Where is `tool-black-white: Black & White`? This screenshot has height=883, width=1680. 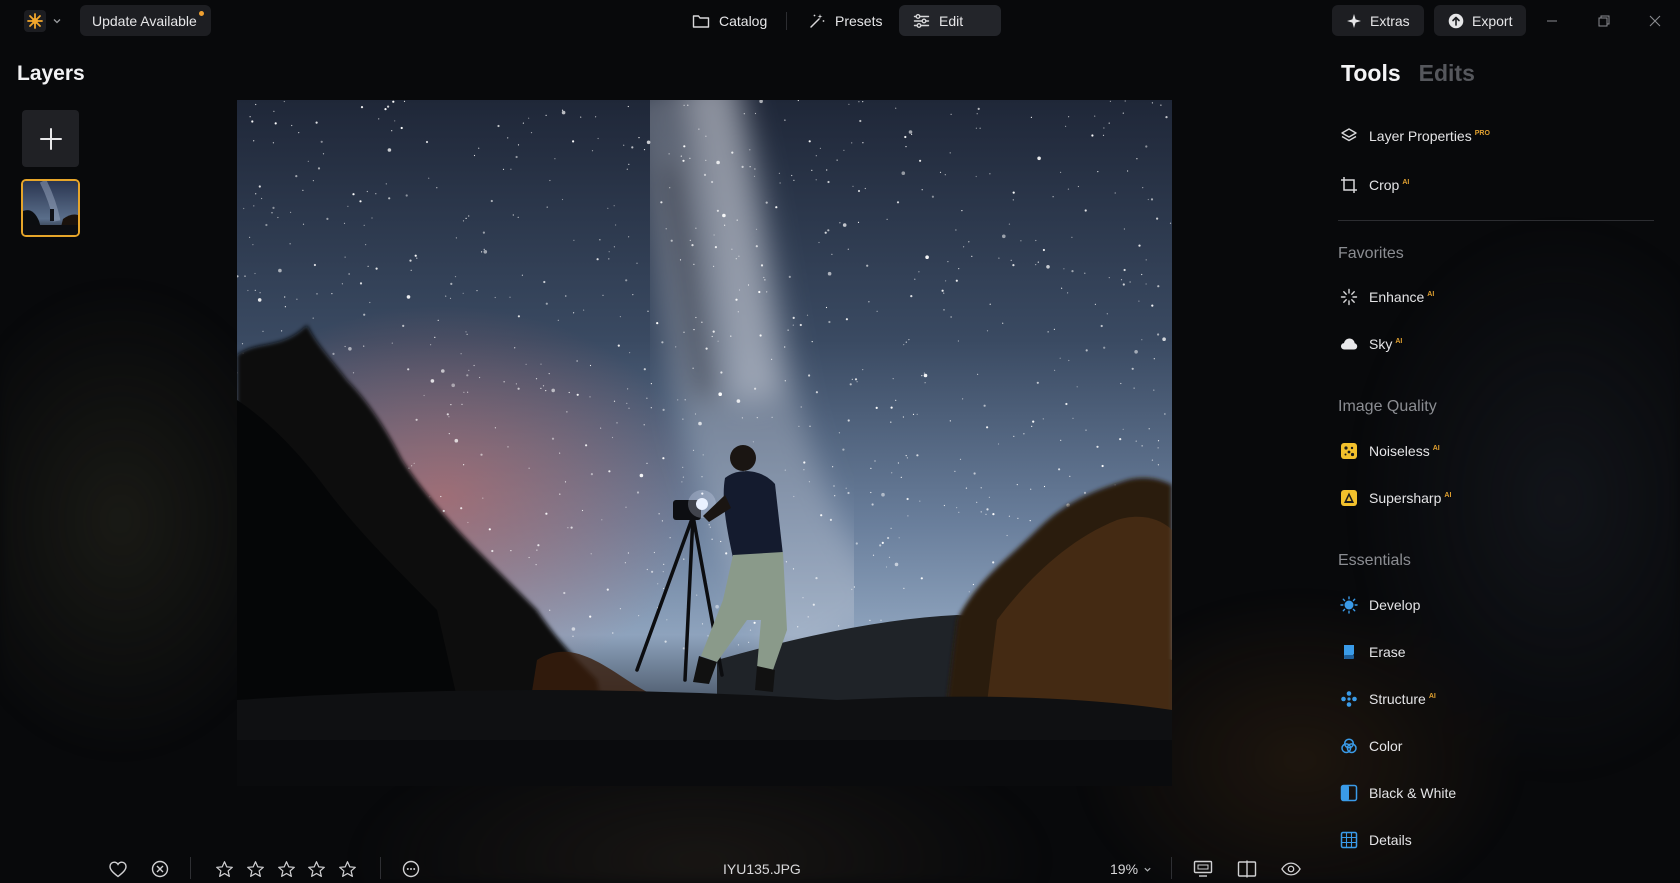
tool-black-white: Black & White is located at coordinates (1397, 793).